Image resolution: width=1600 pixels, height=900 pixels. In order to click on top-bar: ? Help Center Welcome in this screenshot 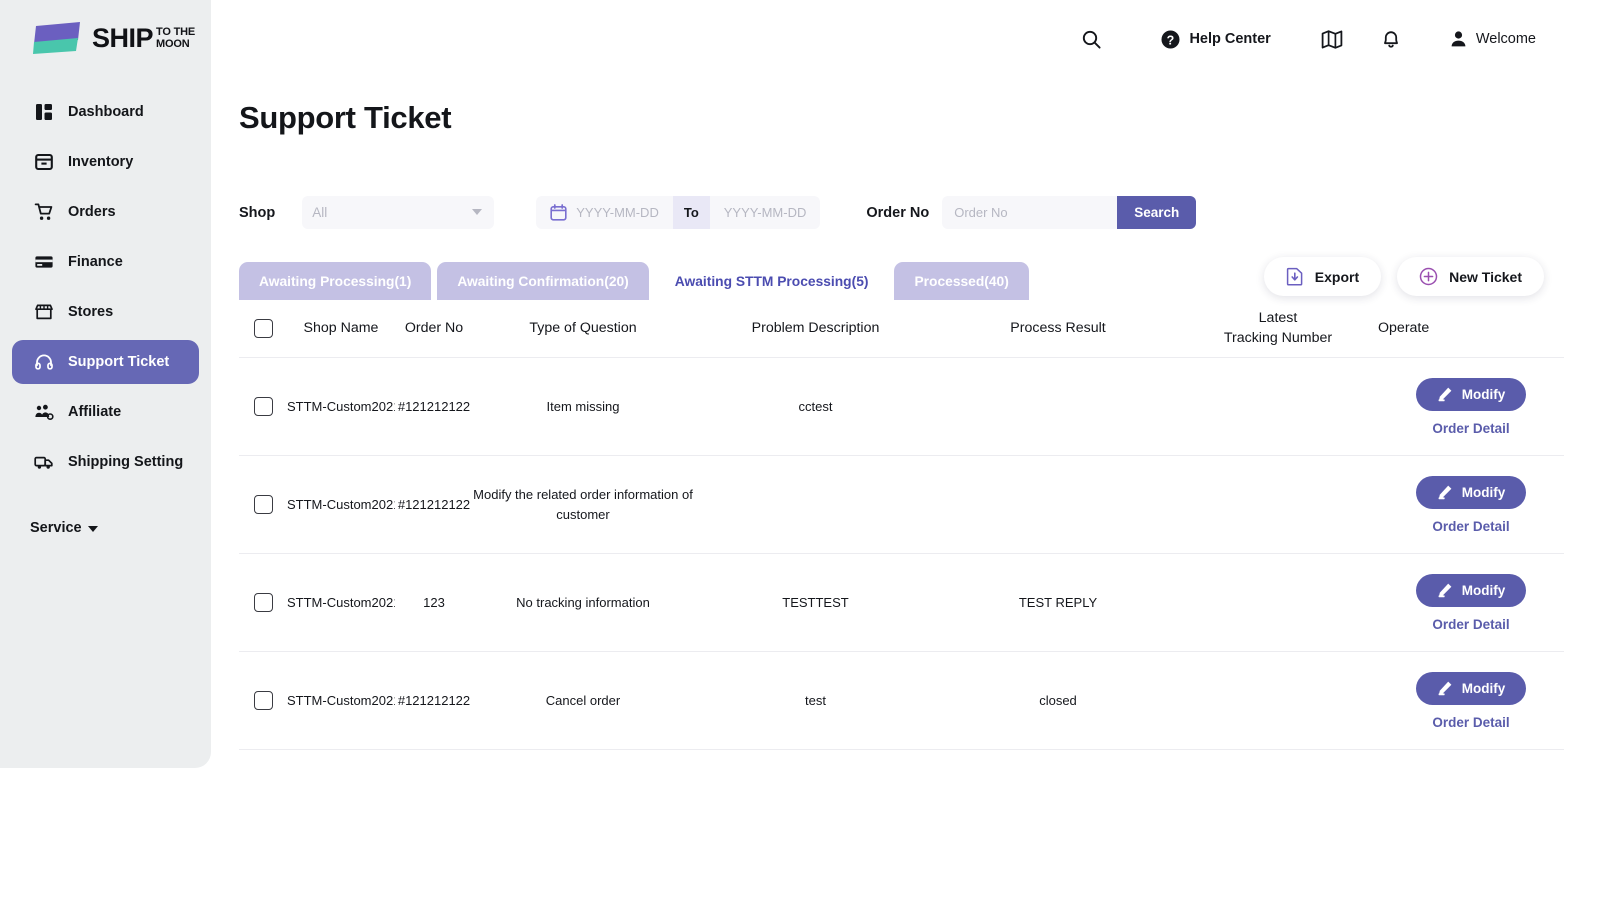, I will do `click(894, 39)`.